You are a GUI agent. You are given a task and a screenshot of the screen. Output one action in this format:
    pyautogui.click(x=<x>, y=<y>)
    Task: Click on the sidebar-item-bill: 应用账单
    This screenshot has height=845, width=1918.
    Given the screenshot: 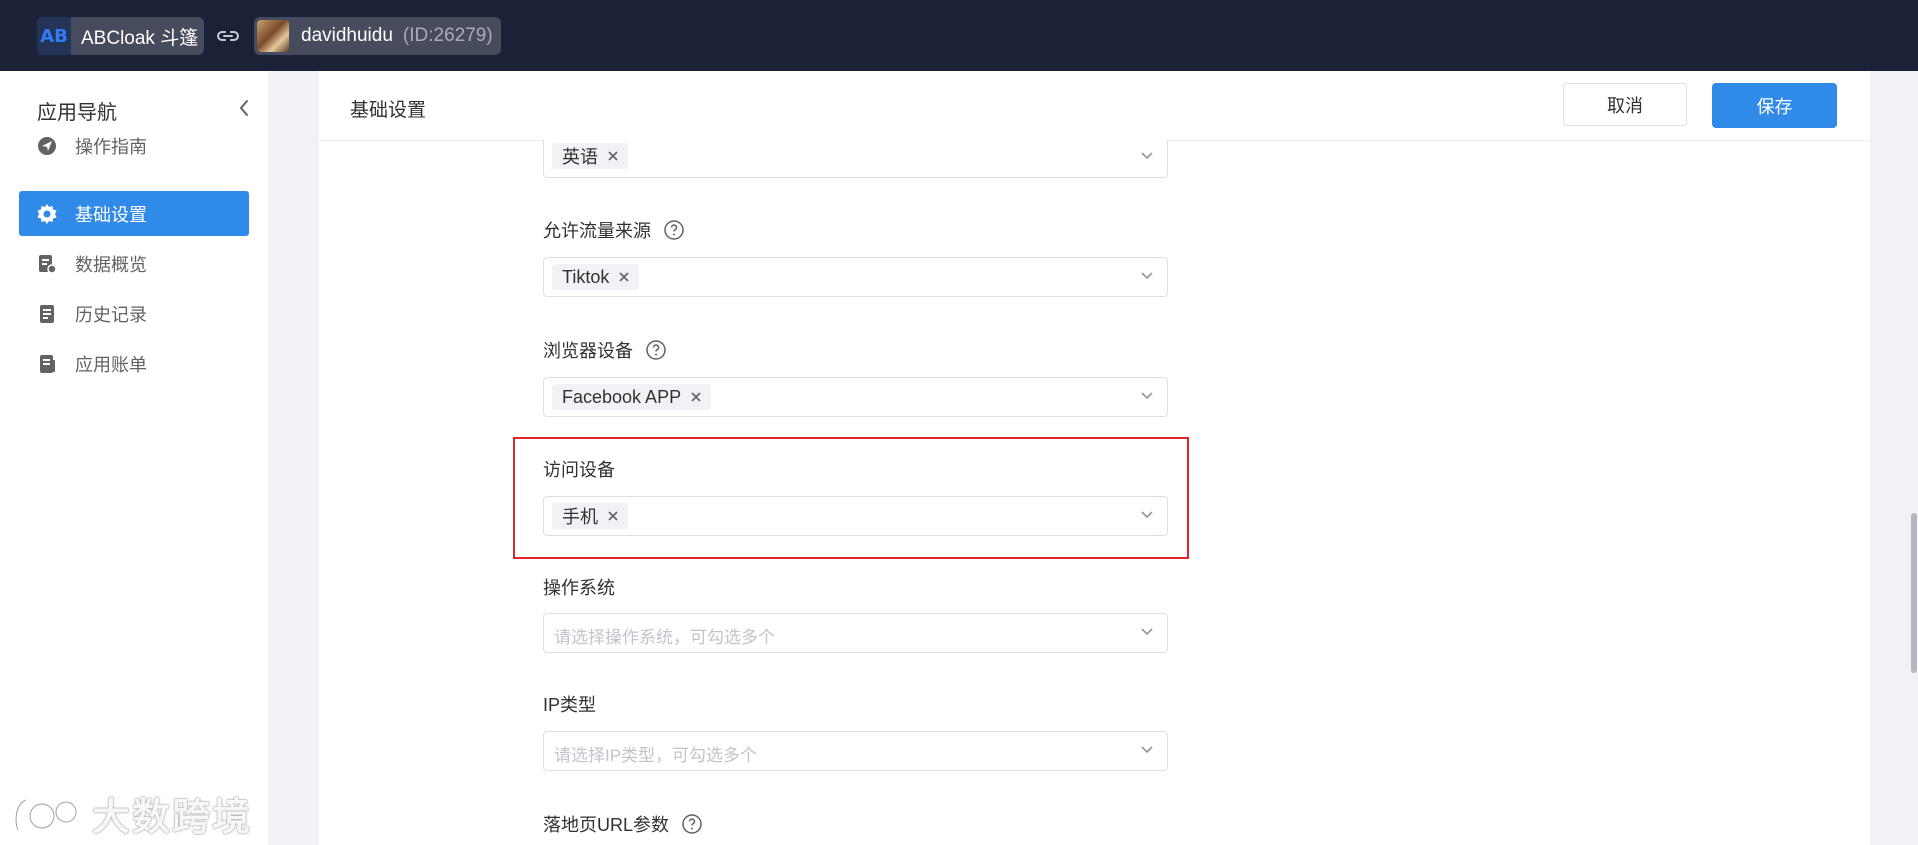 What is the action you would take?
    pyautogui.click(x=134, y=363)
    